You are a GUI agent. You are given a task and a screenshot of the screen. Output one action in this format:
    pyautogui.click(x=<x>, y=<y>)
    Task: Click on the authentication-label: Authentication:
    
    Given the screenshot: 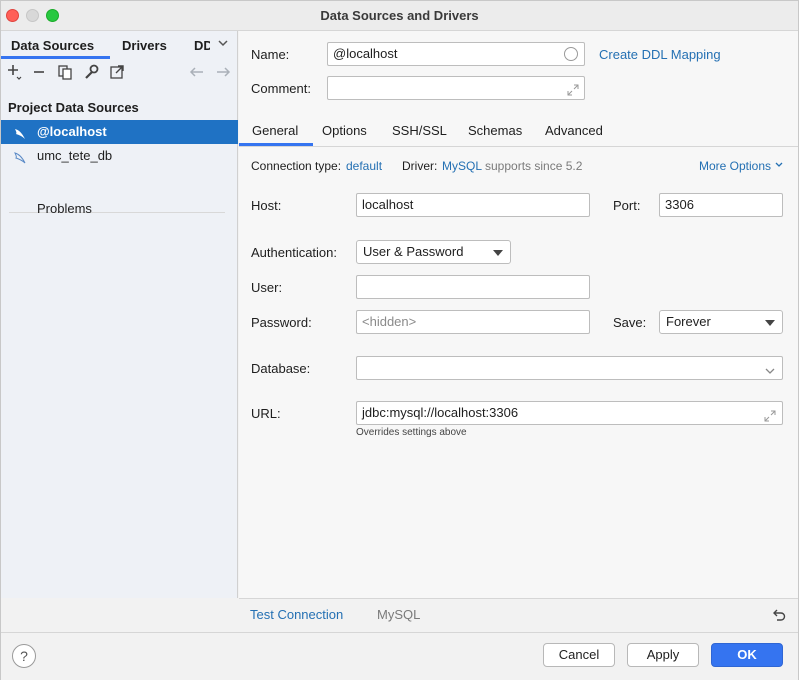 What is the action you would take?
    pyautogui.click(x=294, y=252)
    